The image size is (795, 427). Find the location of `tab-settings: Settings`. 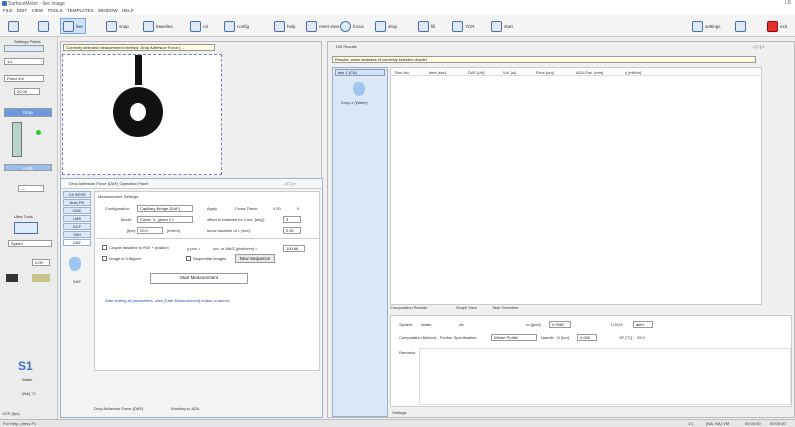

tab-settings: Settings is located at coordinates (399, 412).